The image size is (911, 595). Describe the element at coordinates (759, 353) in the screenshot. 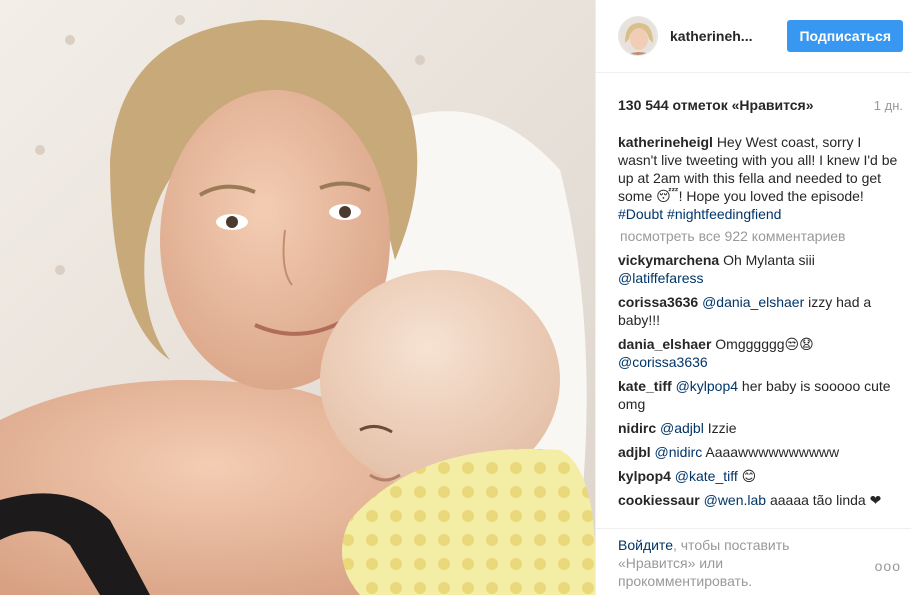

I see `comment-item: dania_elshaer Omgggggg😒😧 @corissa3636` at that location.